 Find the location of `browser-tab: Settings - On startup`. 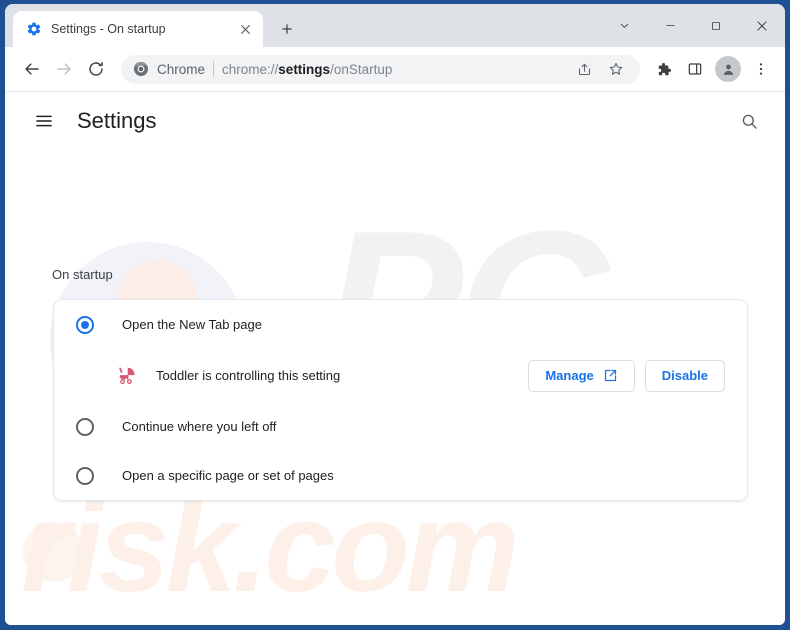

browser-tab: Settings - On startup is located at coordinates (138, 29).